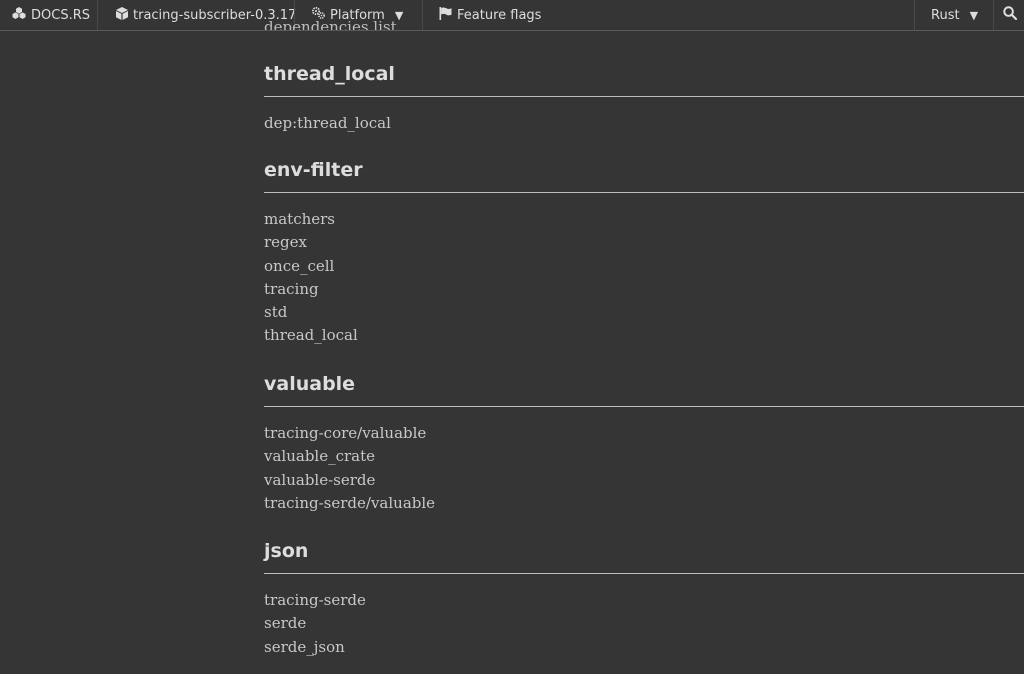 The image size is (1024, 674). I want to click on search-icon, so click(1010, 15).